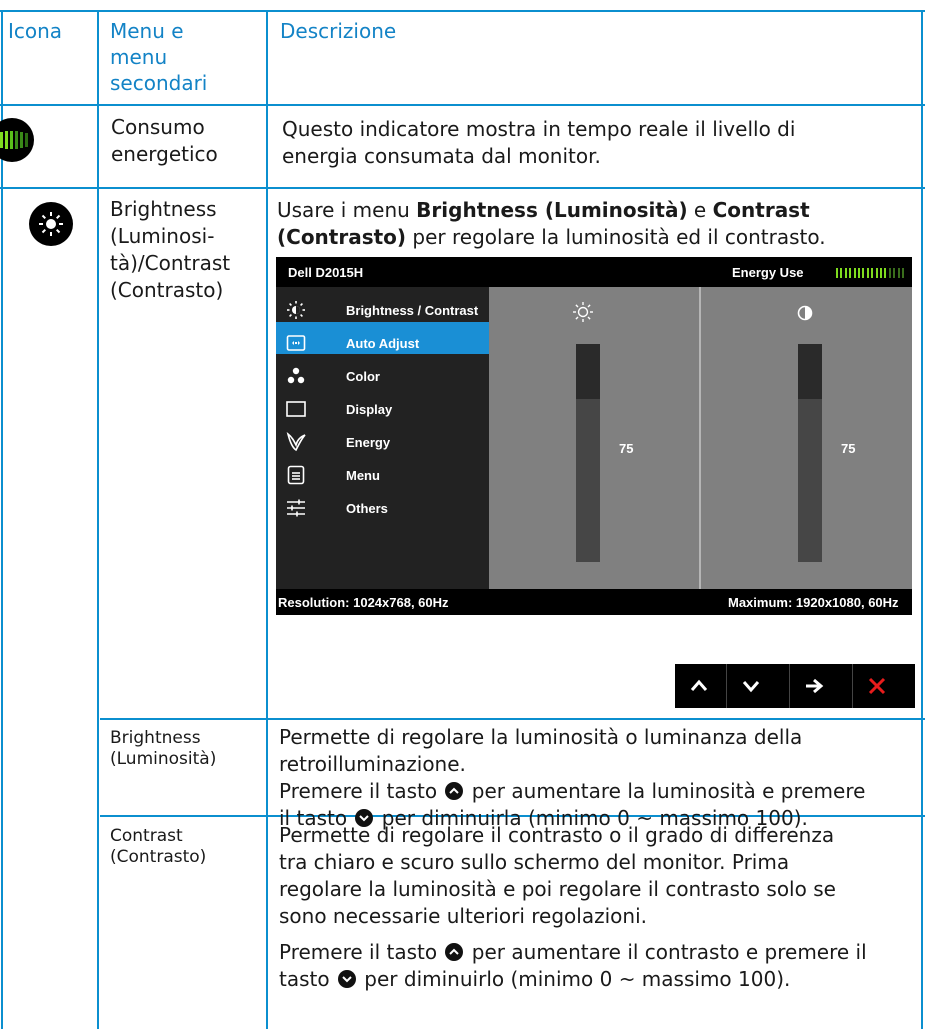 This screenshot has width=925, height=1029. Describe the element at coordinates (167, 290) in the screenshot. I see `menu-bc-line4: (Contrasto)` at that location.